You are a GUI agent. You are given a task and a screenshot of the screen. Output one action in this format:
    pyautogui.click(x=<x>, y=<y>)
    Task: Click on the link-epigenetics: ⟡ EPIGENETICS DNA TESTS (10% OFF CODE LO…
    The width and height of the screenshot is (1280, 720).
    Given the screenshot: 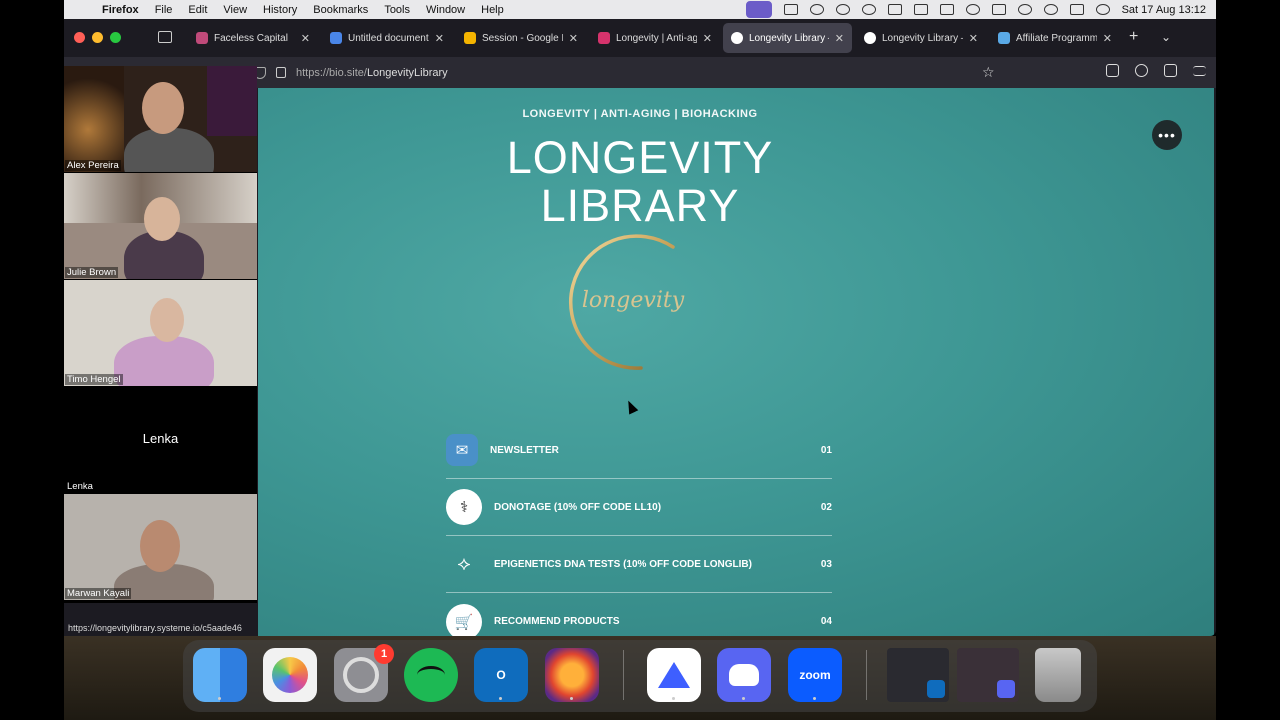 What is the action you would take?
    pyautogui.click(x=639, y=564)
    